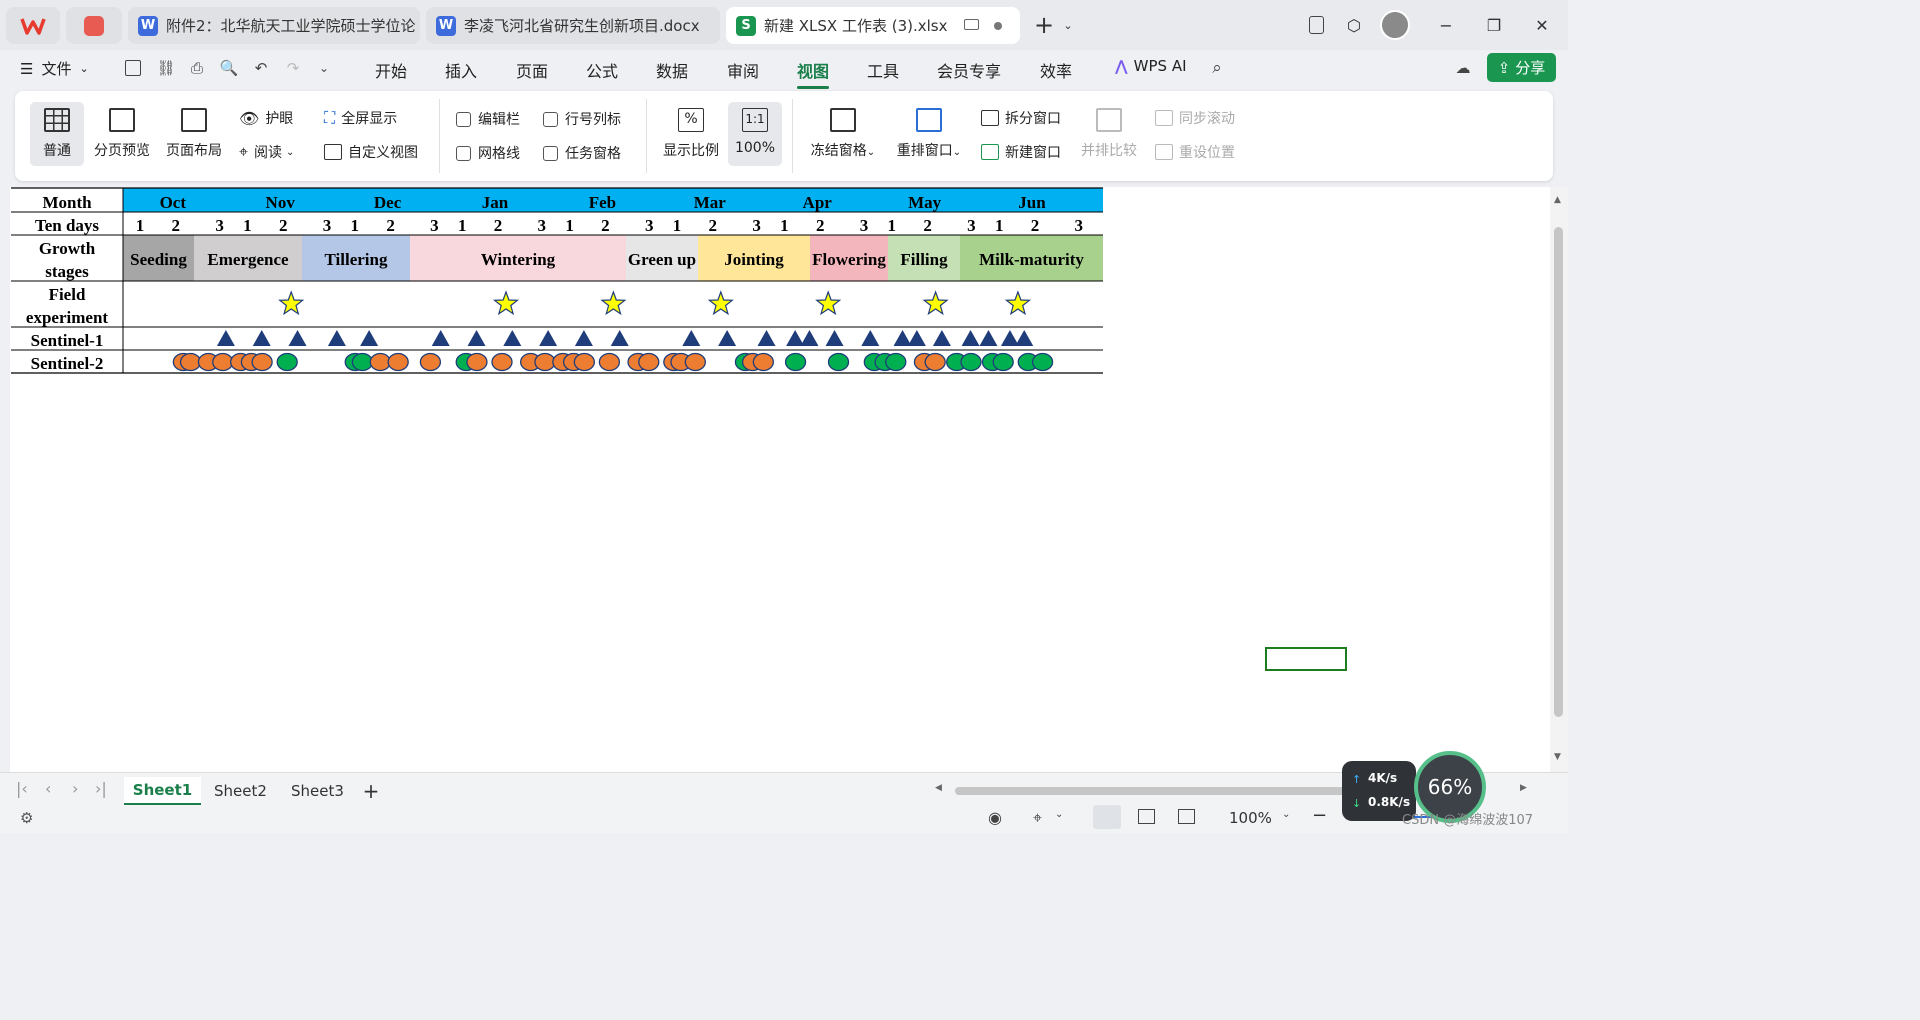 This screenshot has width=1920, height=1020. Describe the element at coordinates (1494, 25) in the screenshot. I see `restore-button: ❐` at that location.